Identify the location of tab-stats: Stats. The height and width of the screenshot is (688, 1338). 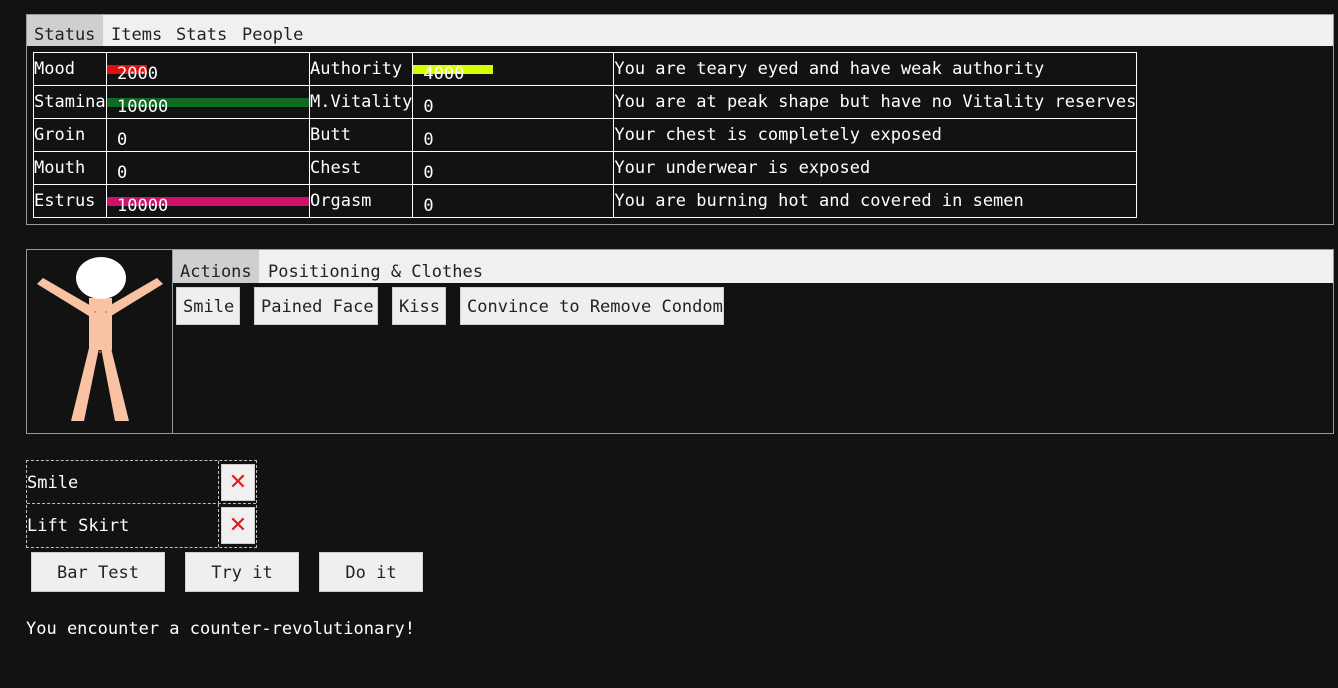
(201, 30).